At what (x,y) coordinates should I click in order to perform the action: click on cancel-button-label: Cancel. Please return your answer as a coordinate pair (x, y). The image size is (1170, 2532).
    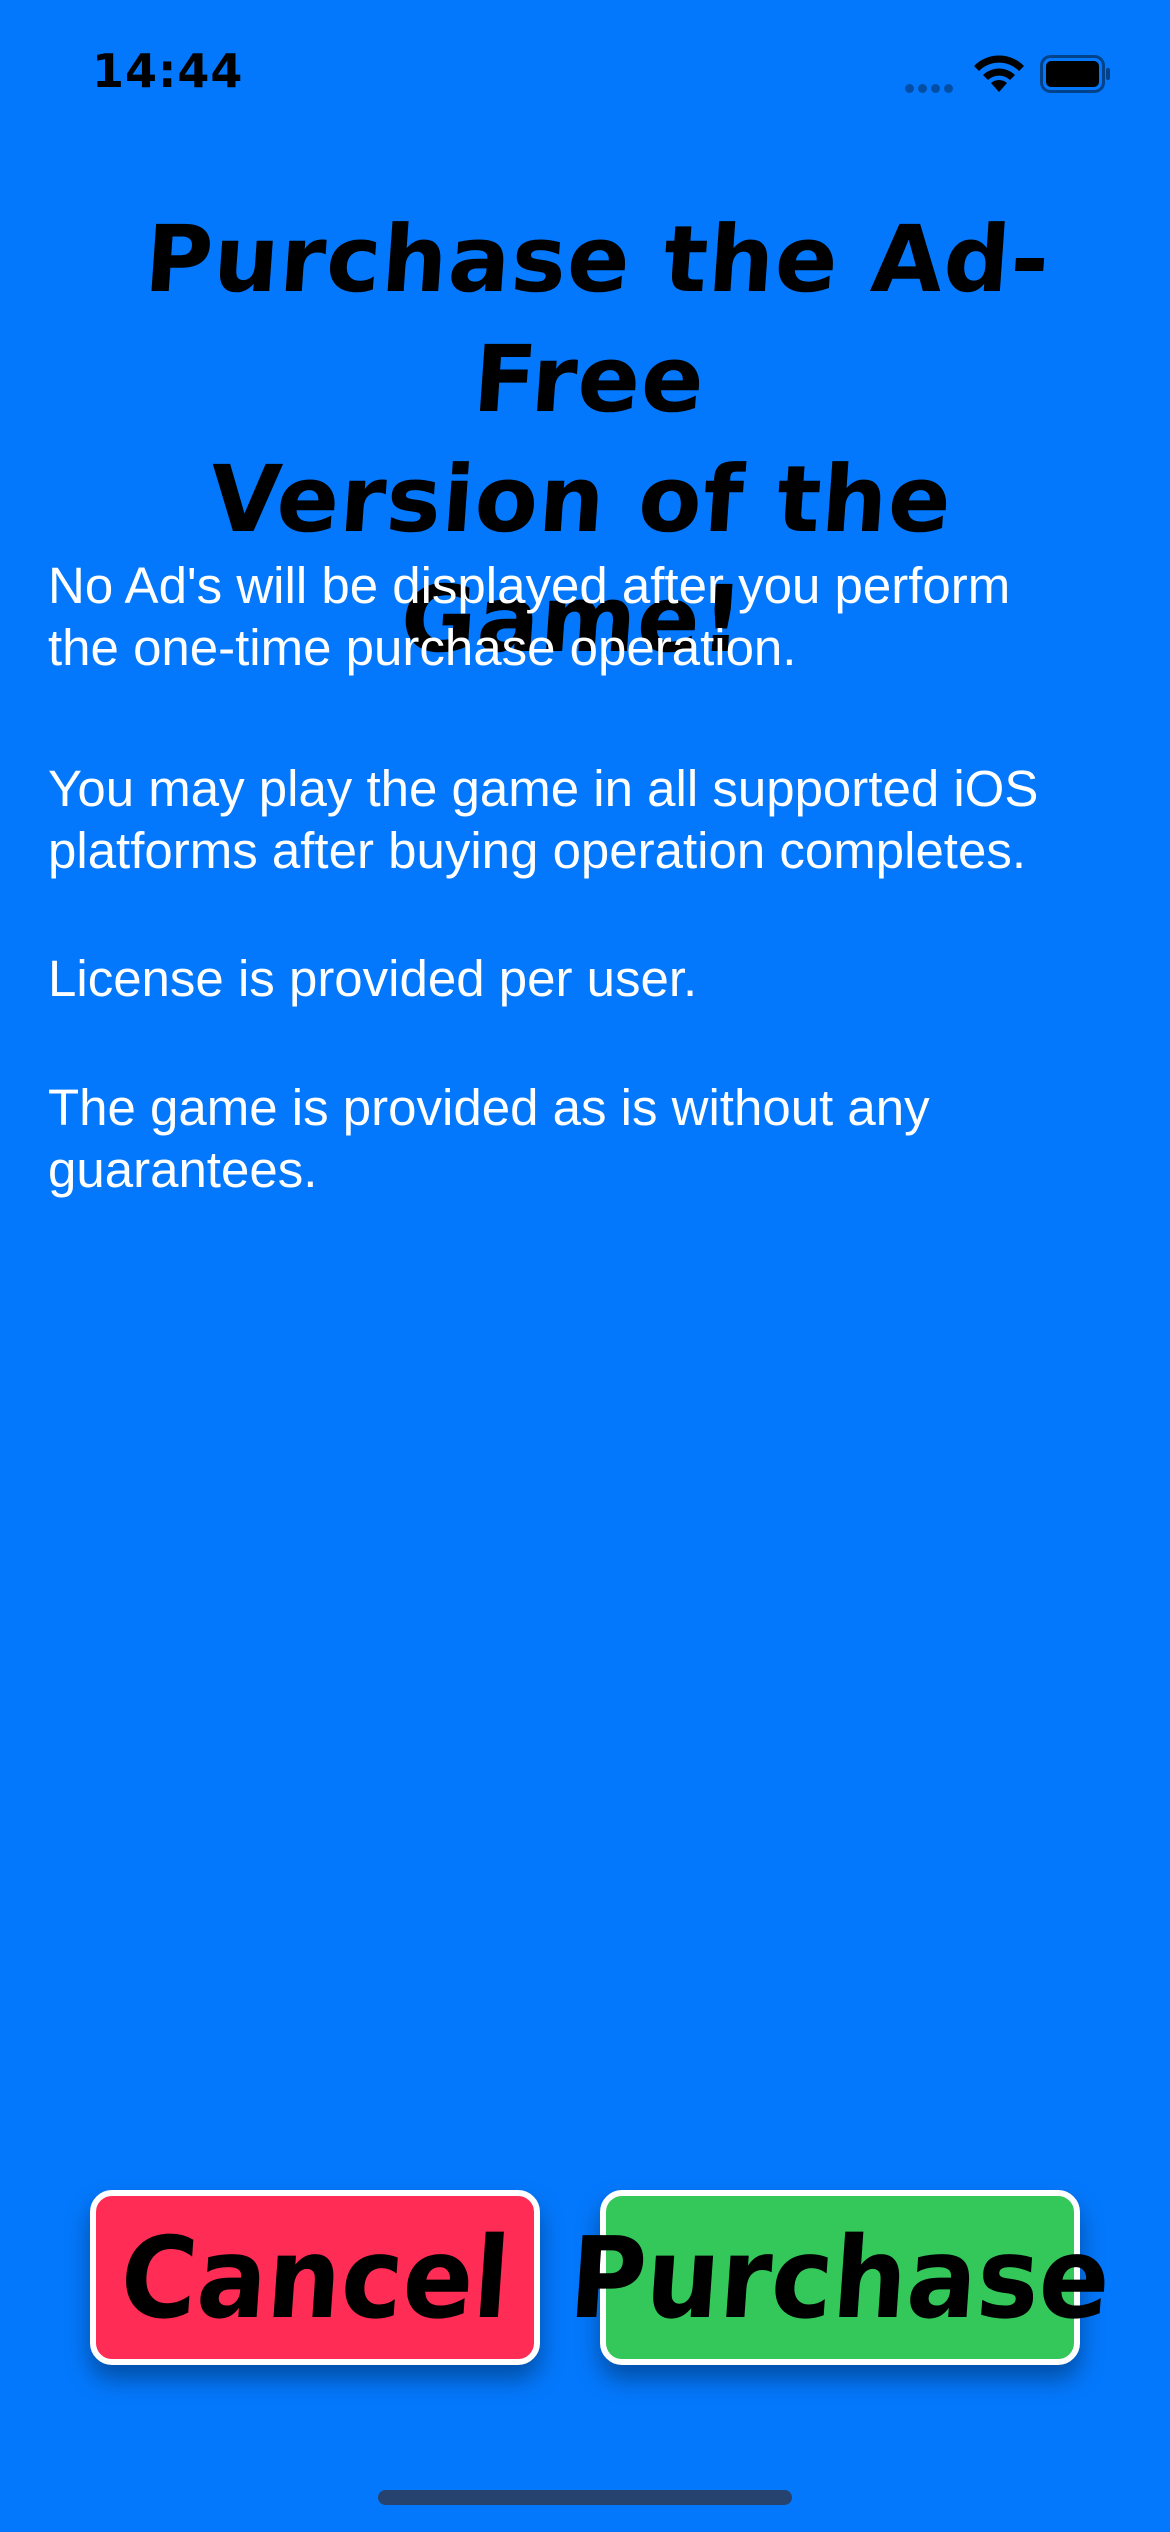
    Looking at the image, I should click on (315, 2277).